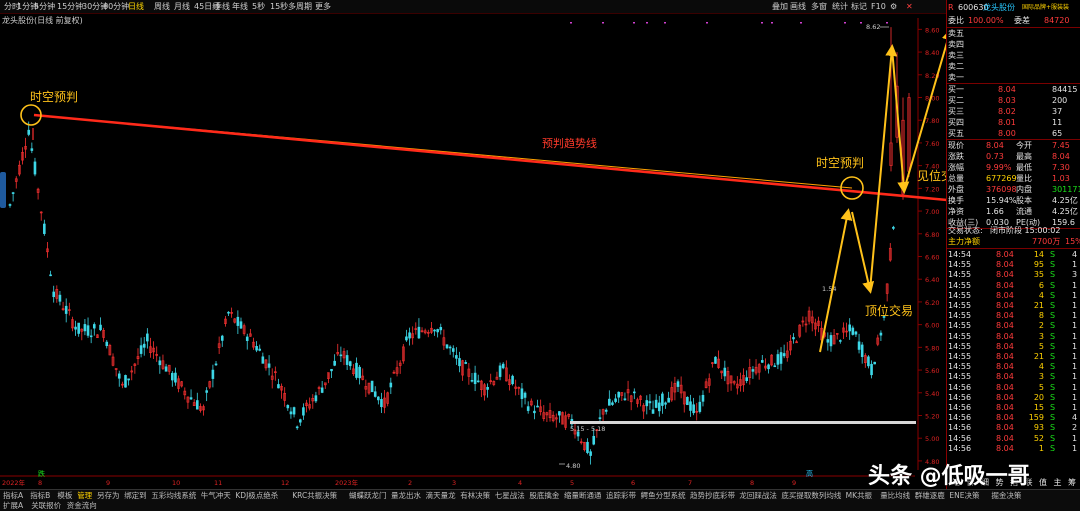  I want to click on period-tab-2: 5分钟, so click(44, 7).